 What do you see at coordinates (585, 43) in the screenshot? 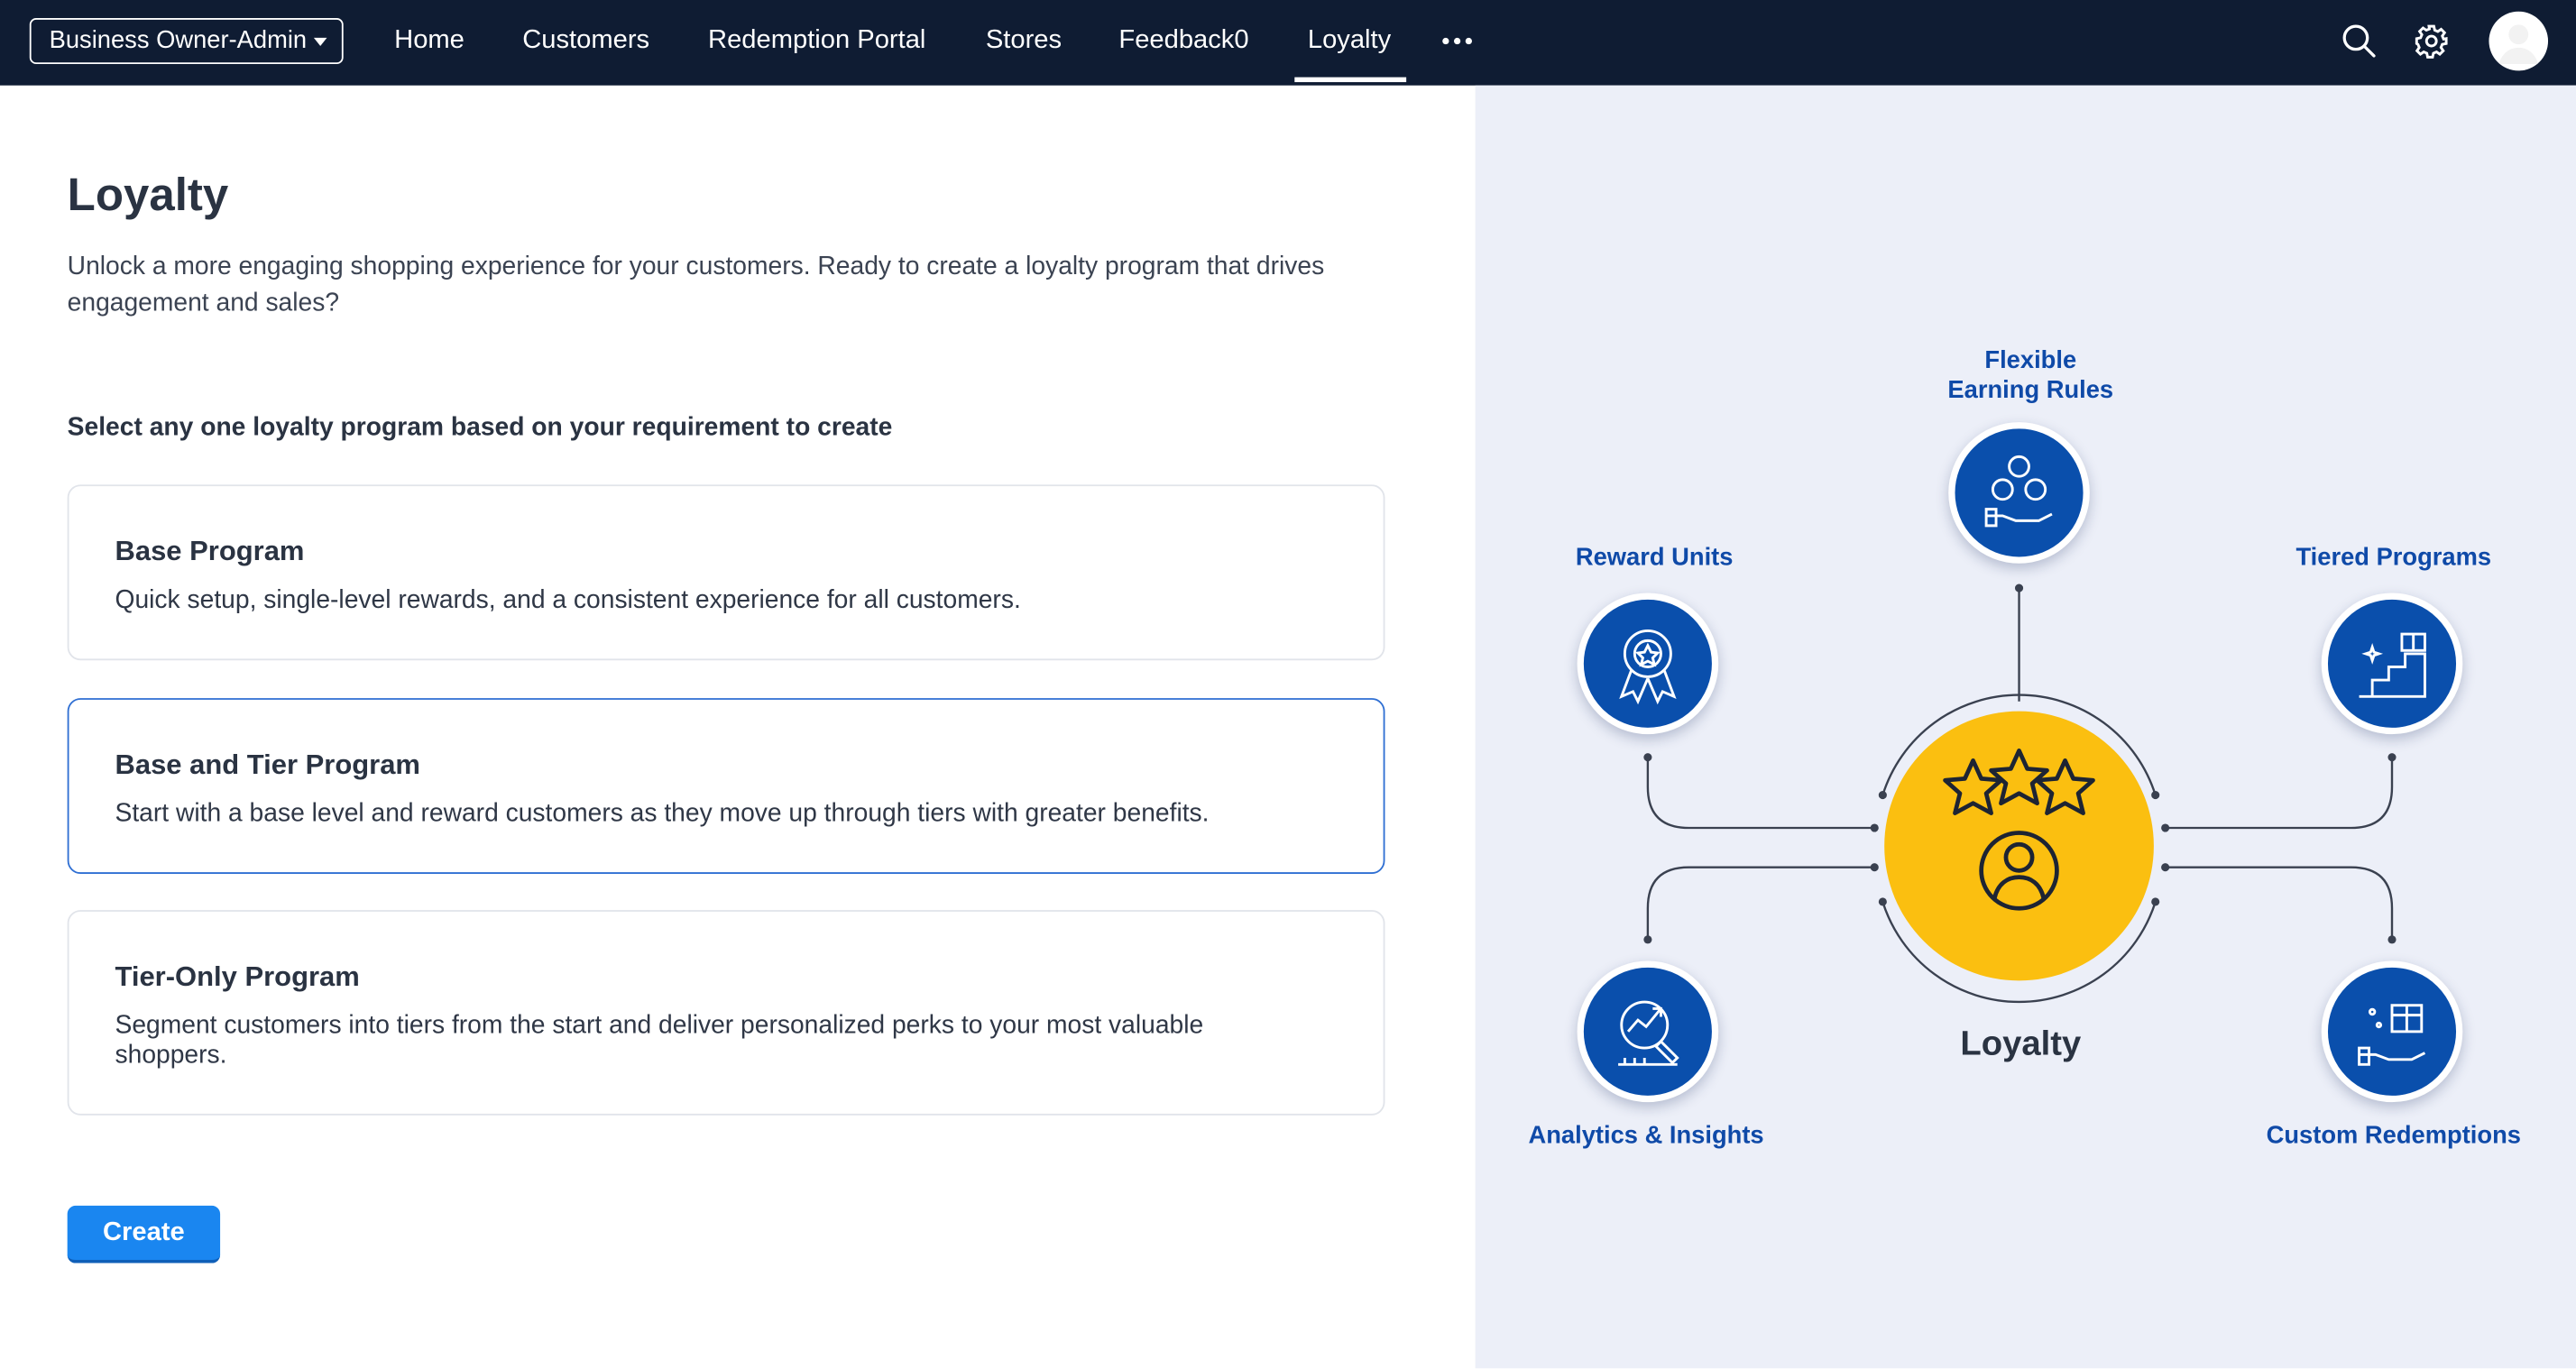
I see `nav-customers: Customers` at bounding box center [585, 43].